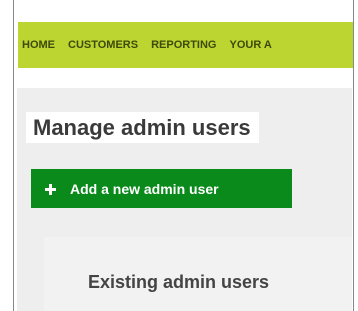  What do you see at coordinates (36, 45) in the screenshot?
I see `nav-item-home: HOME` at bounding box center [36, 45].